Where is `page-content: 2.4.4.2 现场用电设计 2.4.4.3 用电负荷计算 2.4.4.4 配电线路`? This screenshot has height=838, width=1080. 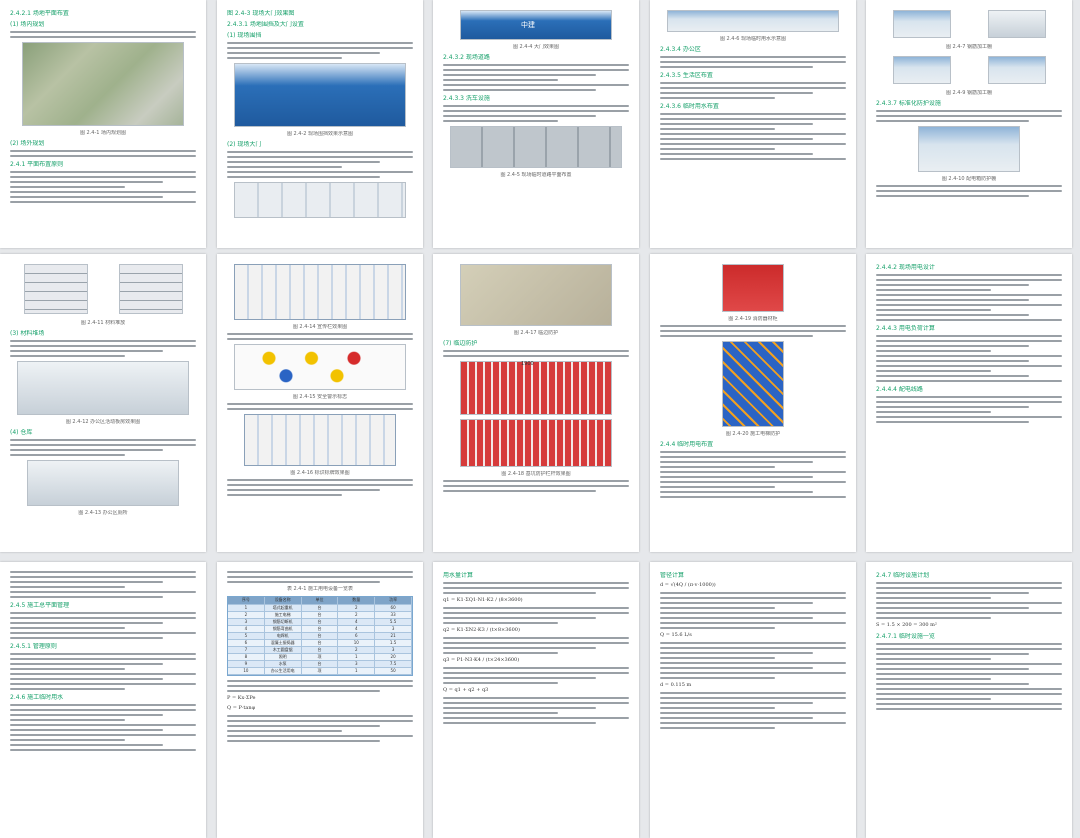 page-content: 2.4.4.2 现场用电设计 2.4.4.3 用电负荷计算 2.4.4.4 配电线路 is located at coordinates (969, 403).